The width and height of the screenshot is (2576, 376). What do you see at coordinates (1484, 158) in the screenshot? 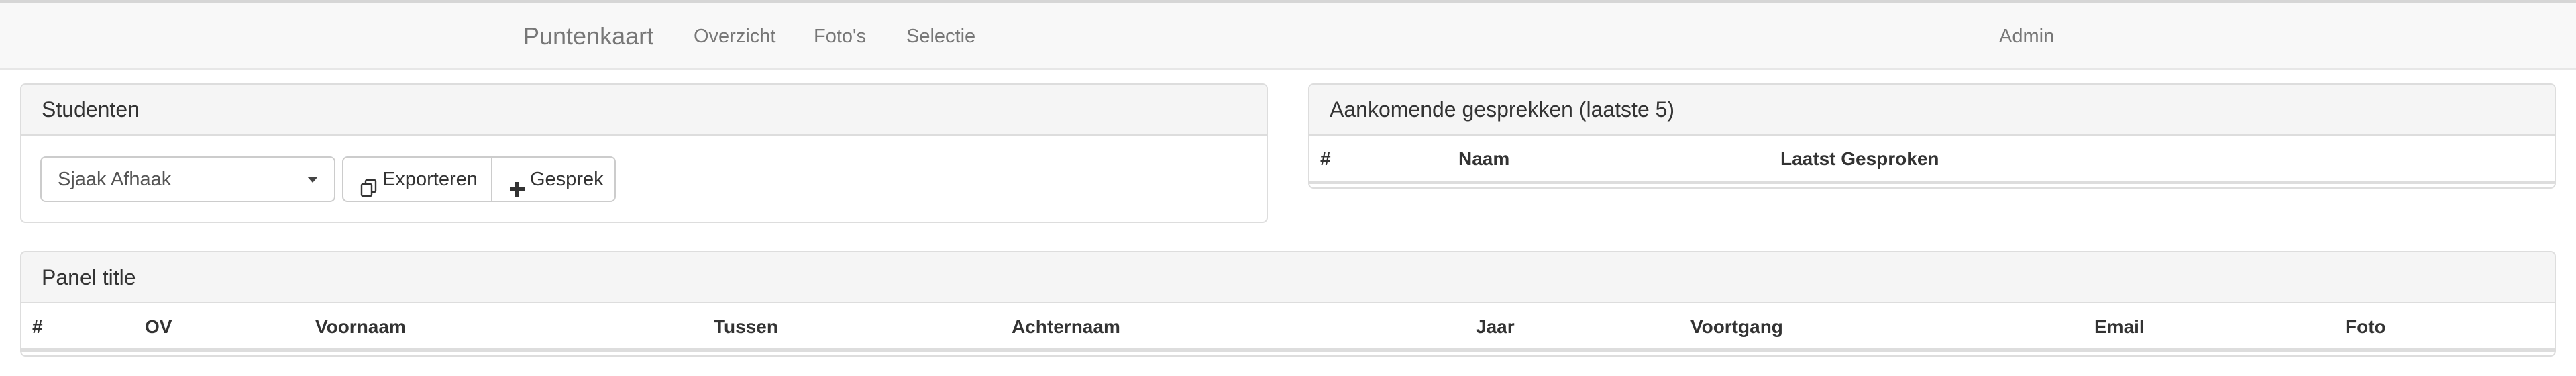
I see `column-header-naam: Naam` at bounding box center [1484, 158].